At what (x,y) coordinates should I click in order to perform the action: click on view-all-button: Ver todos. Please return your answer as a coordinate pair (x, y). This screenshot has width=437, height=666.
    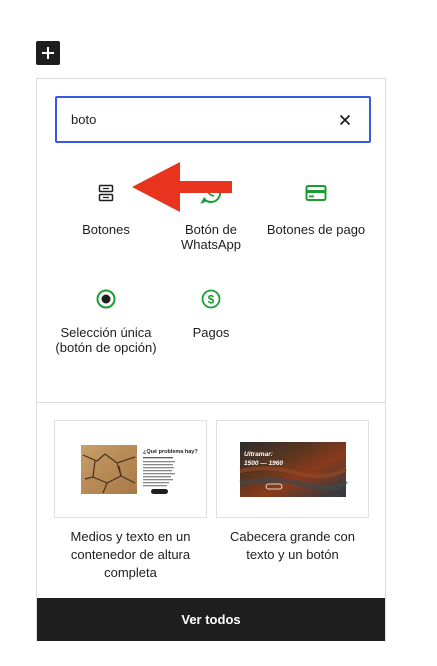
    Looking at the image, I should click on (211, 619).